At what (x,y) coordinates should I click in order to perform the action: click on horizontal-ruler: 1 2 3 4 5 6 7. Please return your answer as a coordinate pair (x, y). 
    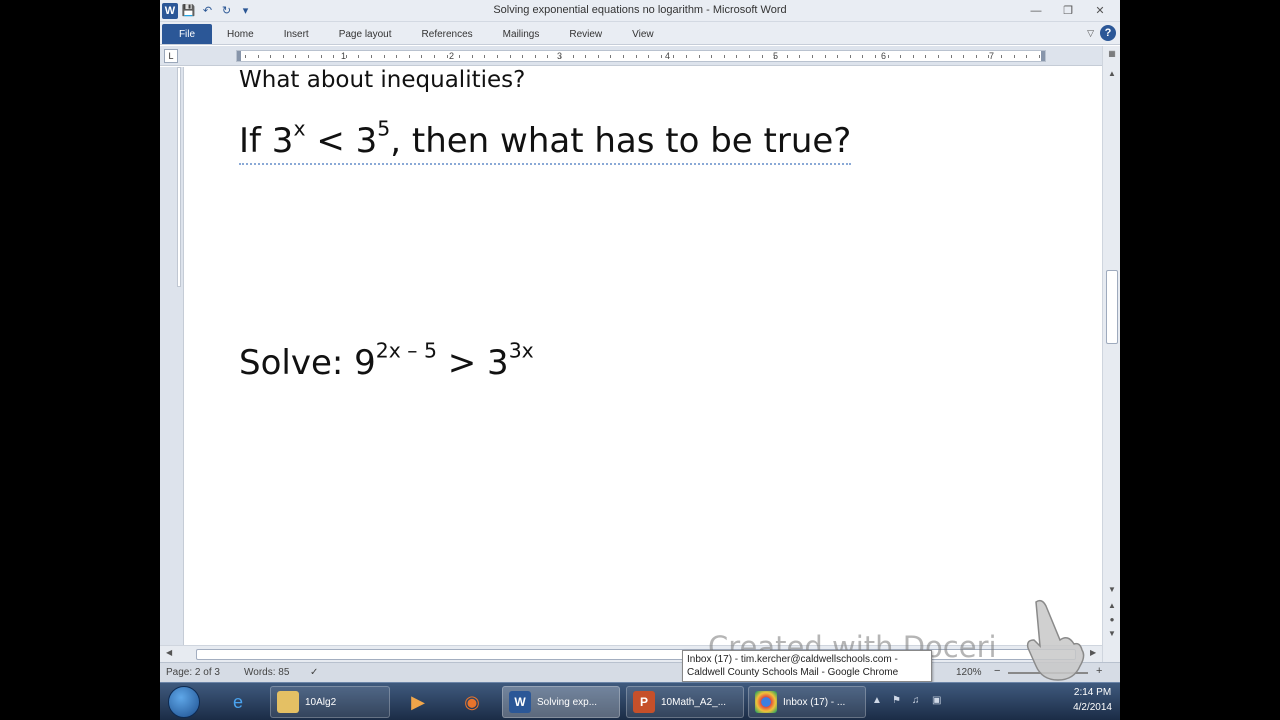
    Looking at the image, I should click on (641, 56).